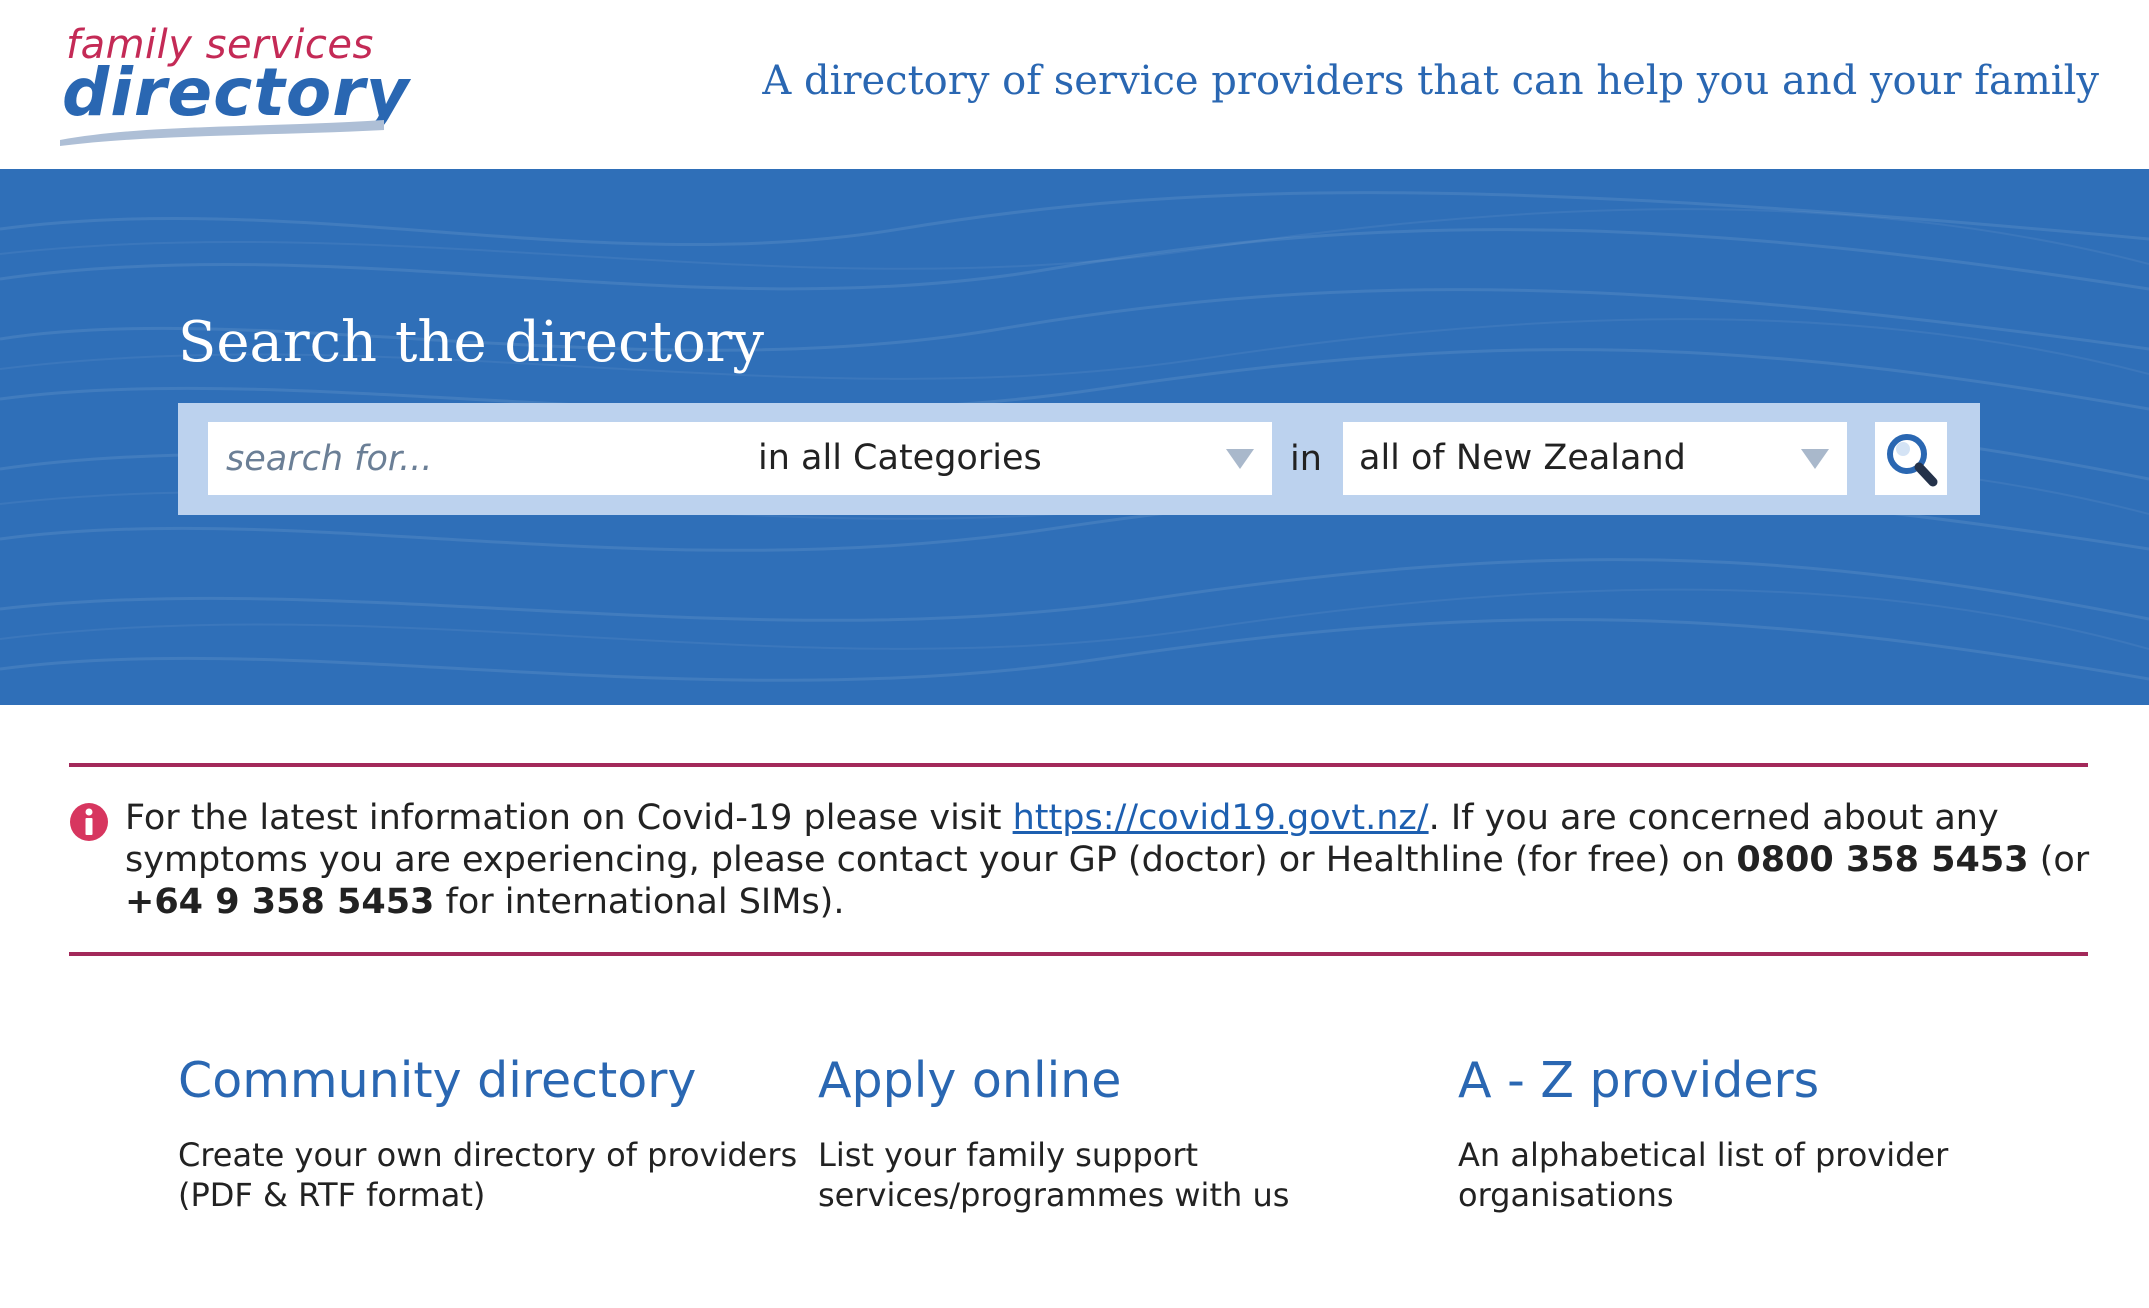  Describe the element at coordinates (473, 458) in the screenshot. I see `search-input` at that location.